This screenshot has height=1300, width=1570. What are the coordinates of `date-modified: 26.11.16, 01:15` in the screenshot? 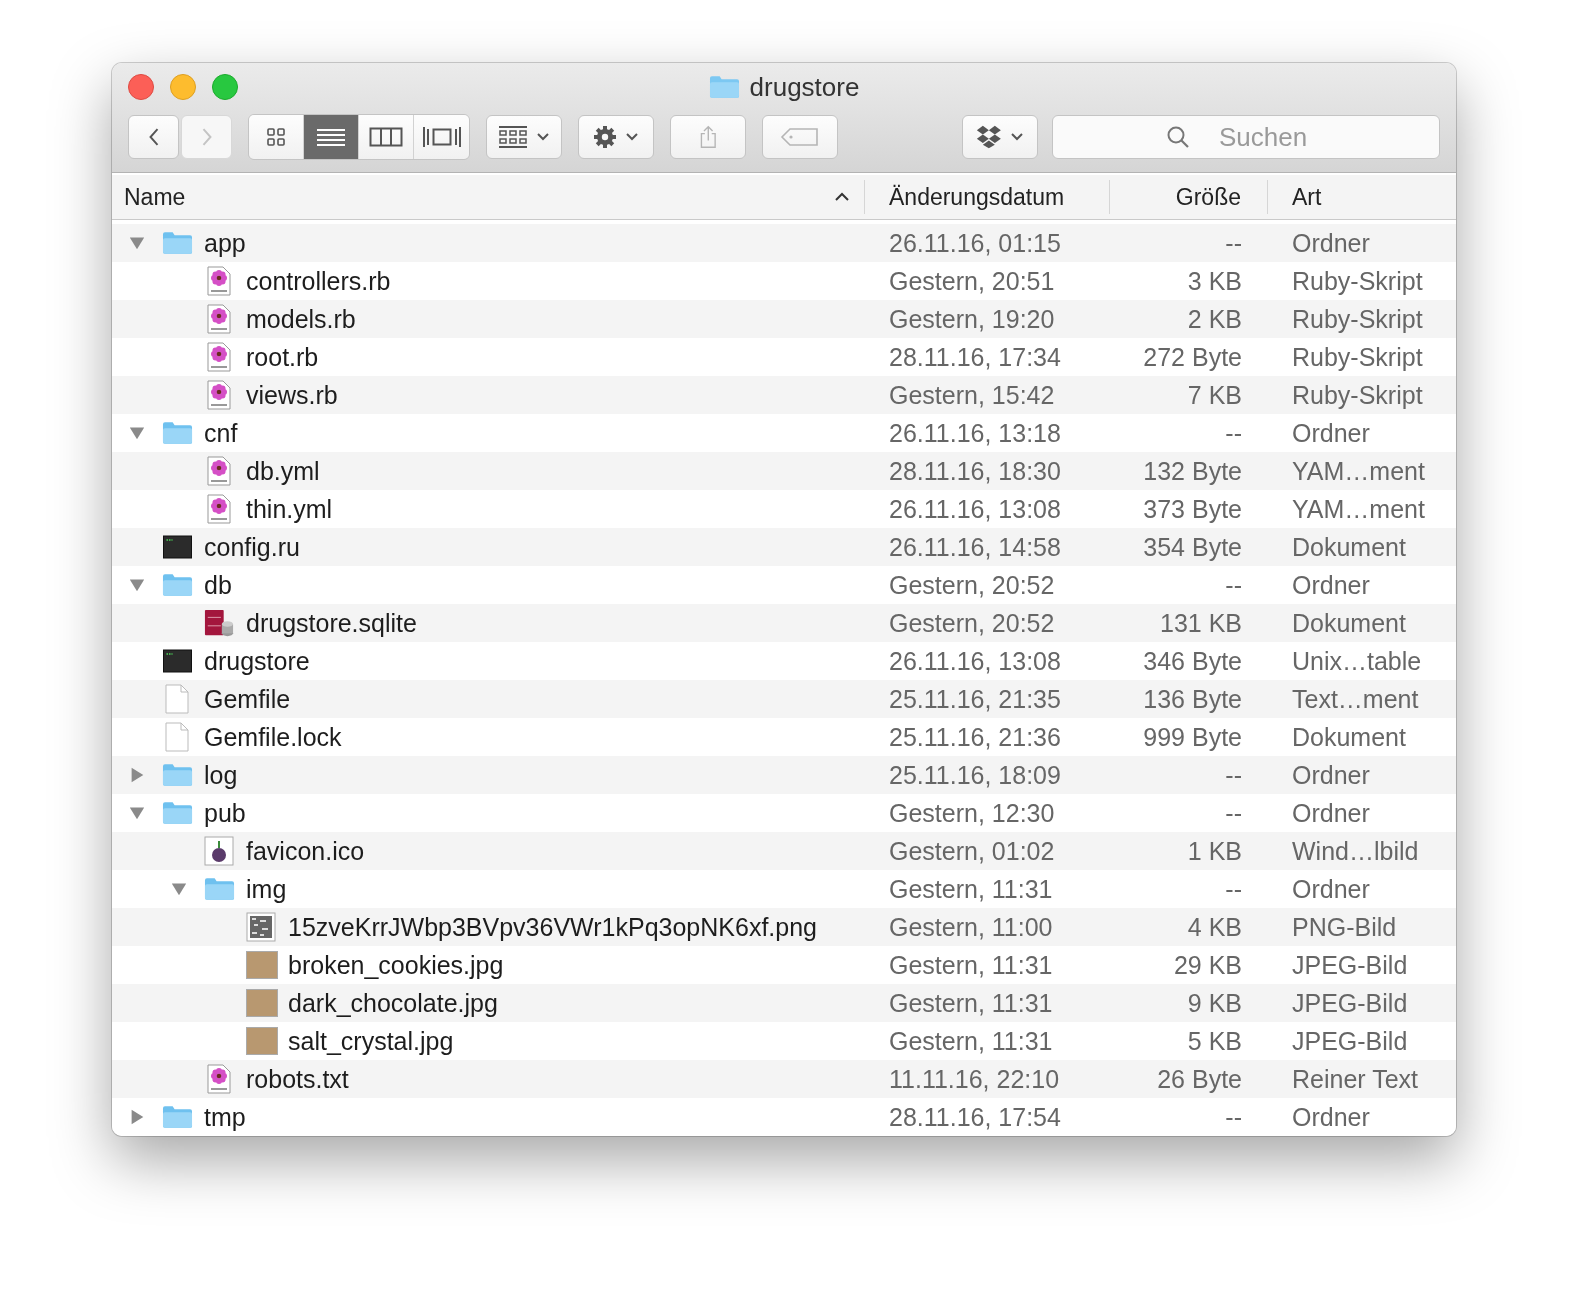 It's located at (975, 243).